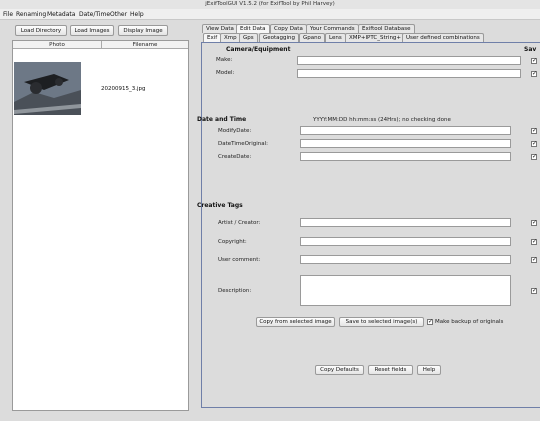 The width and height of the screenshot is (540, 421). Describe the element at coordinates (530, 49) in the screenshot. I see `save-column-header: Sav` at that location.